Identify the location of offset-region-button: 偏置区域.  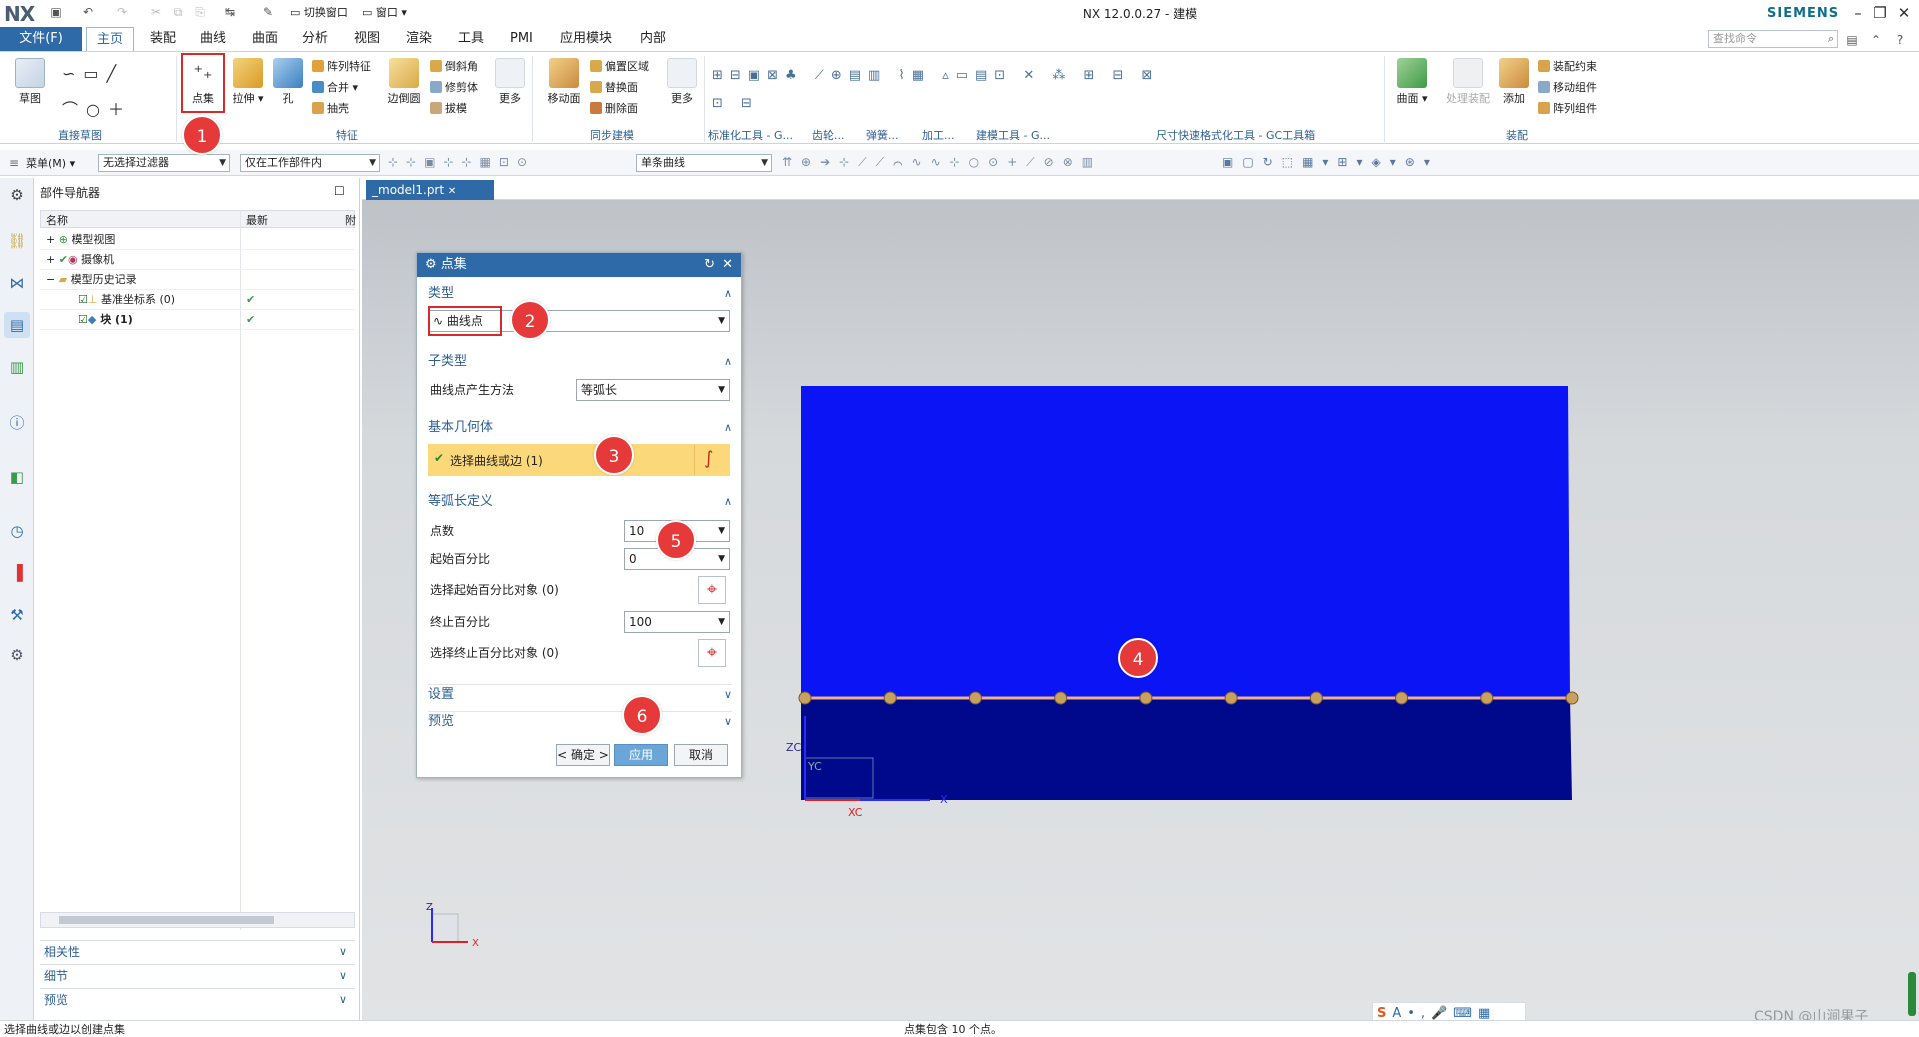
(619, 67).